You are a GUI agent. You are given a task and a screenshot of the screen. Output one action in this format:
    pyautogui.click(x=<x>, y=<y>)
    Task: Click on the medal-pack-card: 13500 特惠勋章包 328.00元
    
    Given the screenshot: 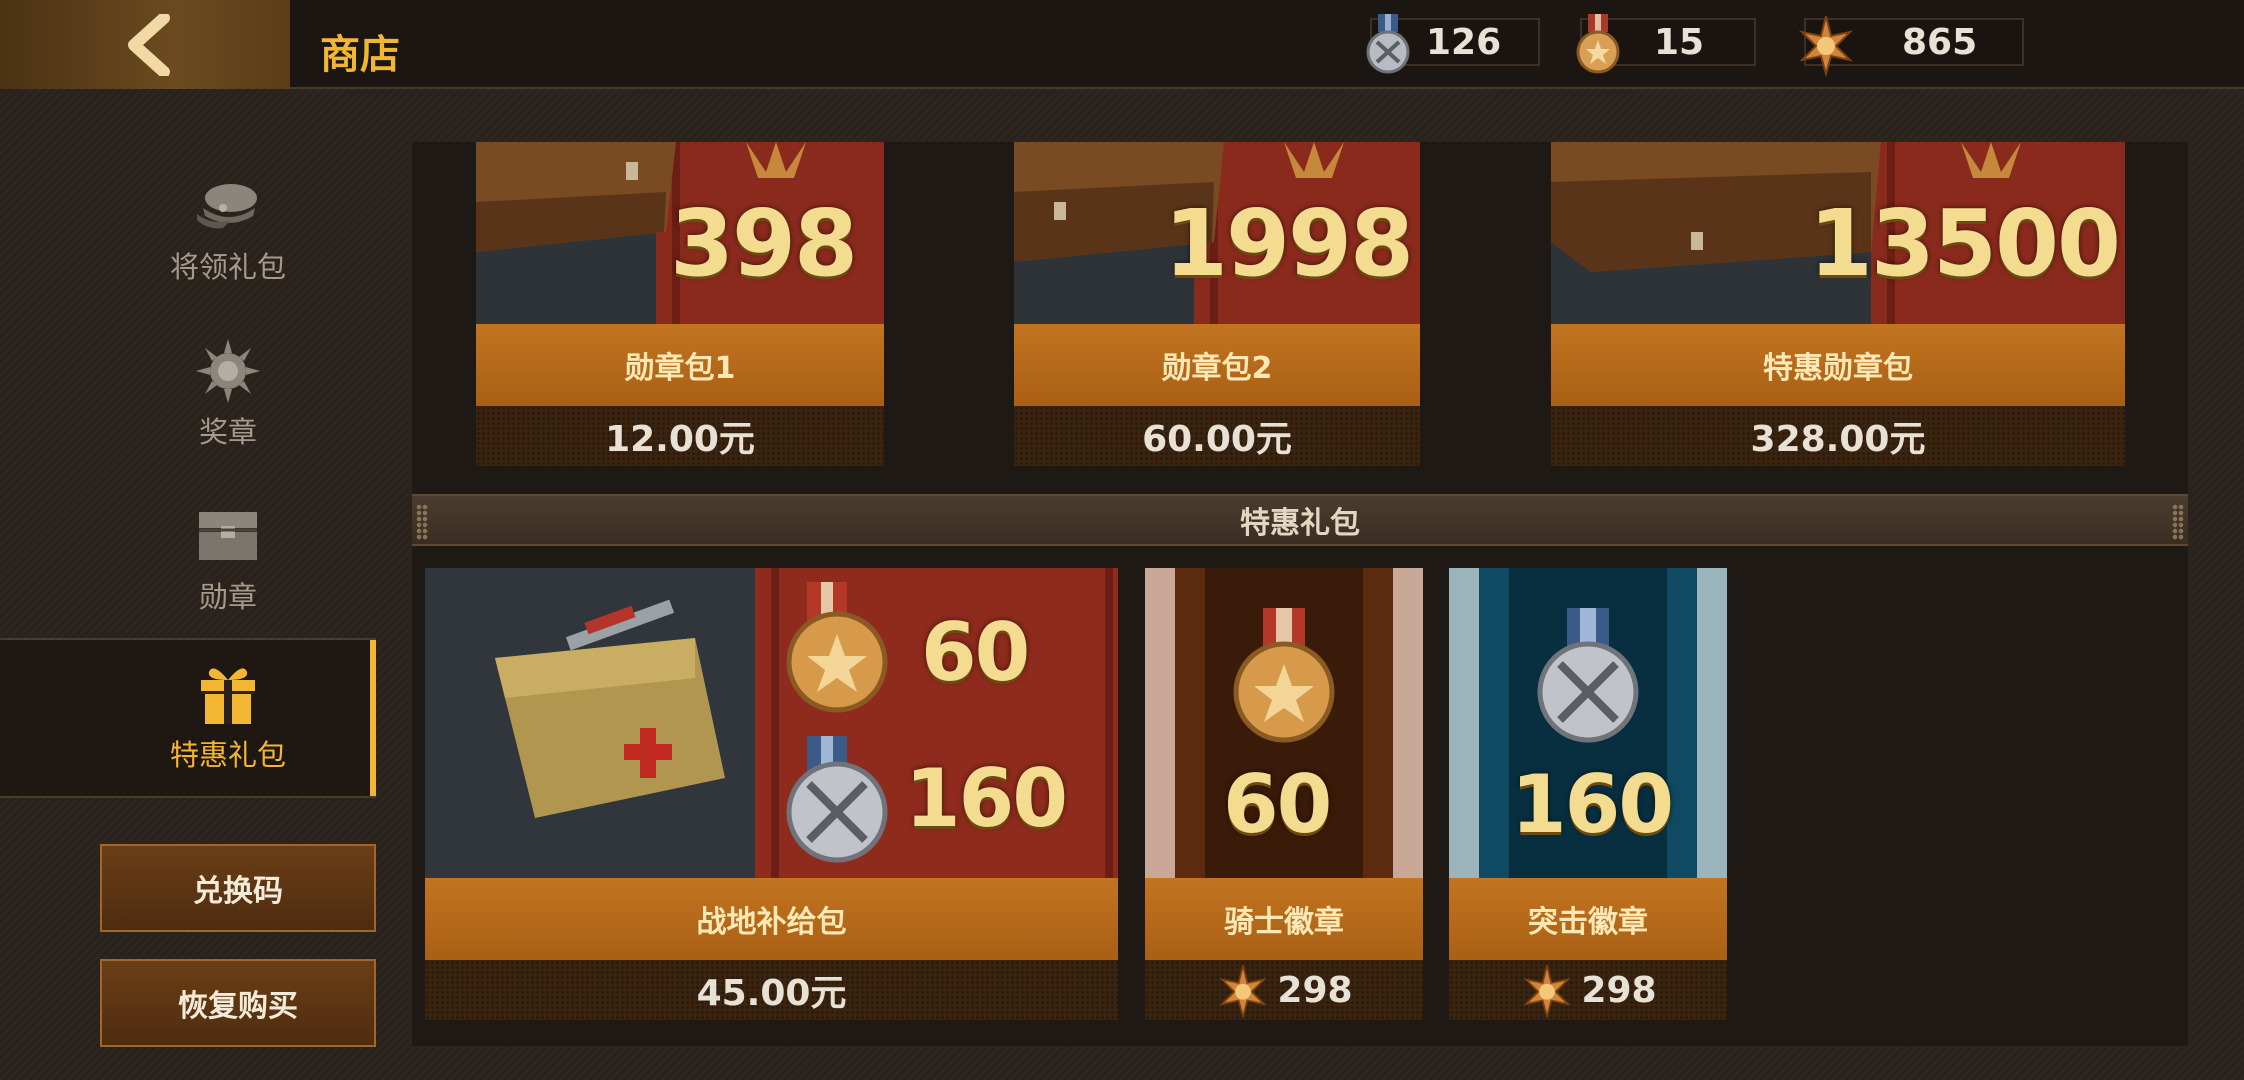 What is the action you would take?
    pyautogui.click(x=1838, y=305)
    